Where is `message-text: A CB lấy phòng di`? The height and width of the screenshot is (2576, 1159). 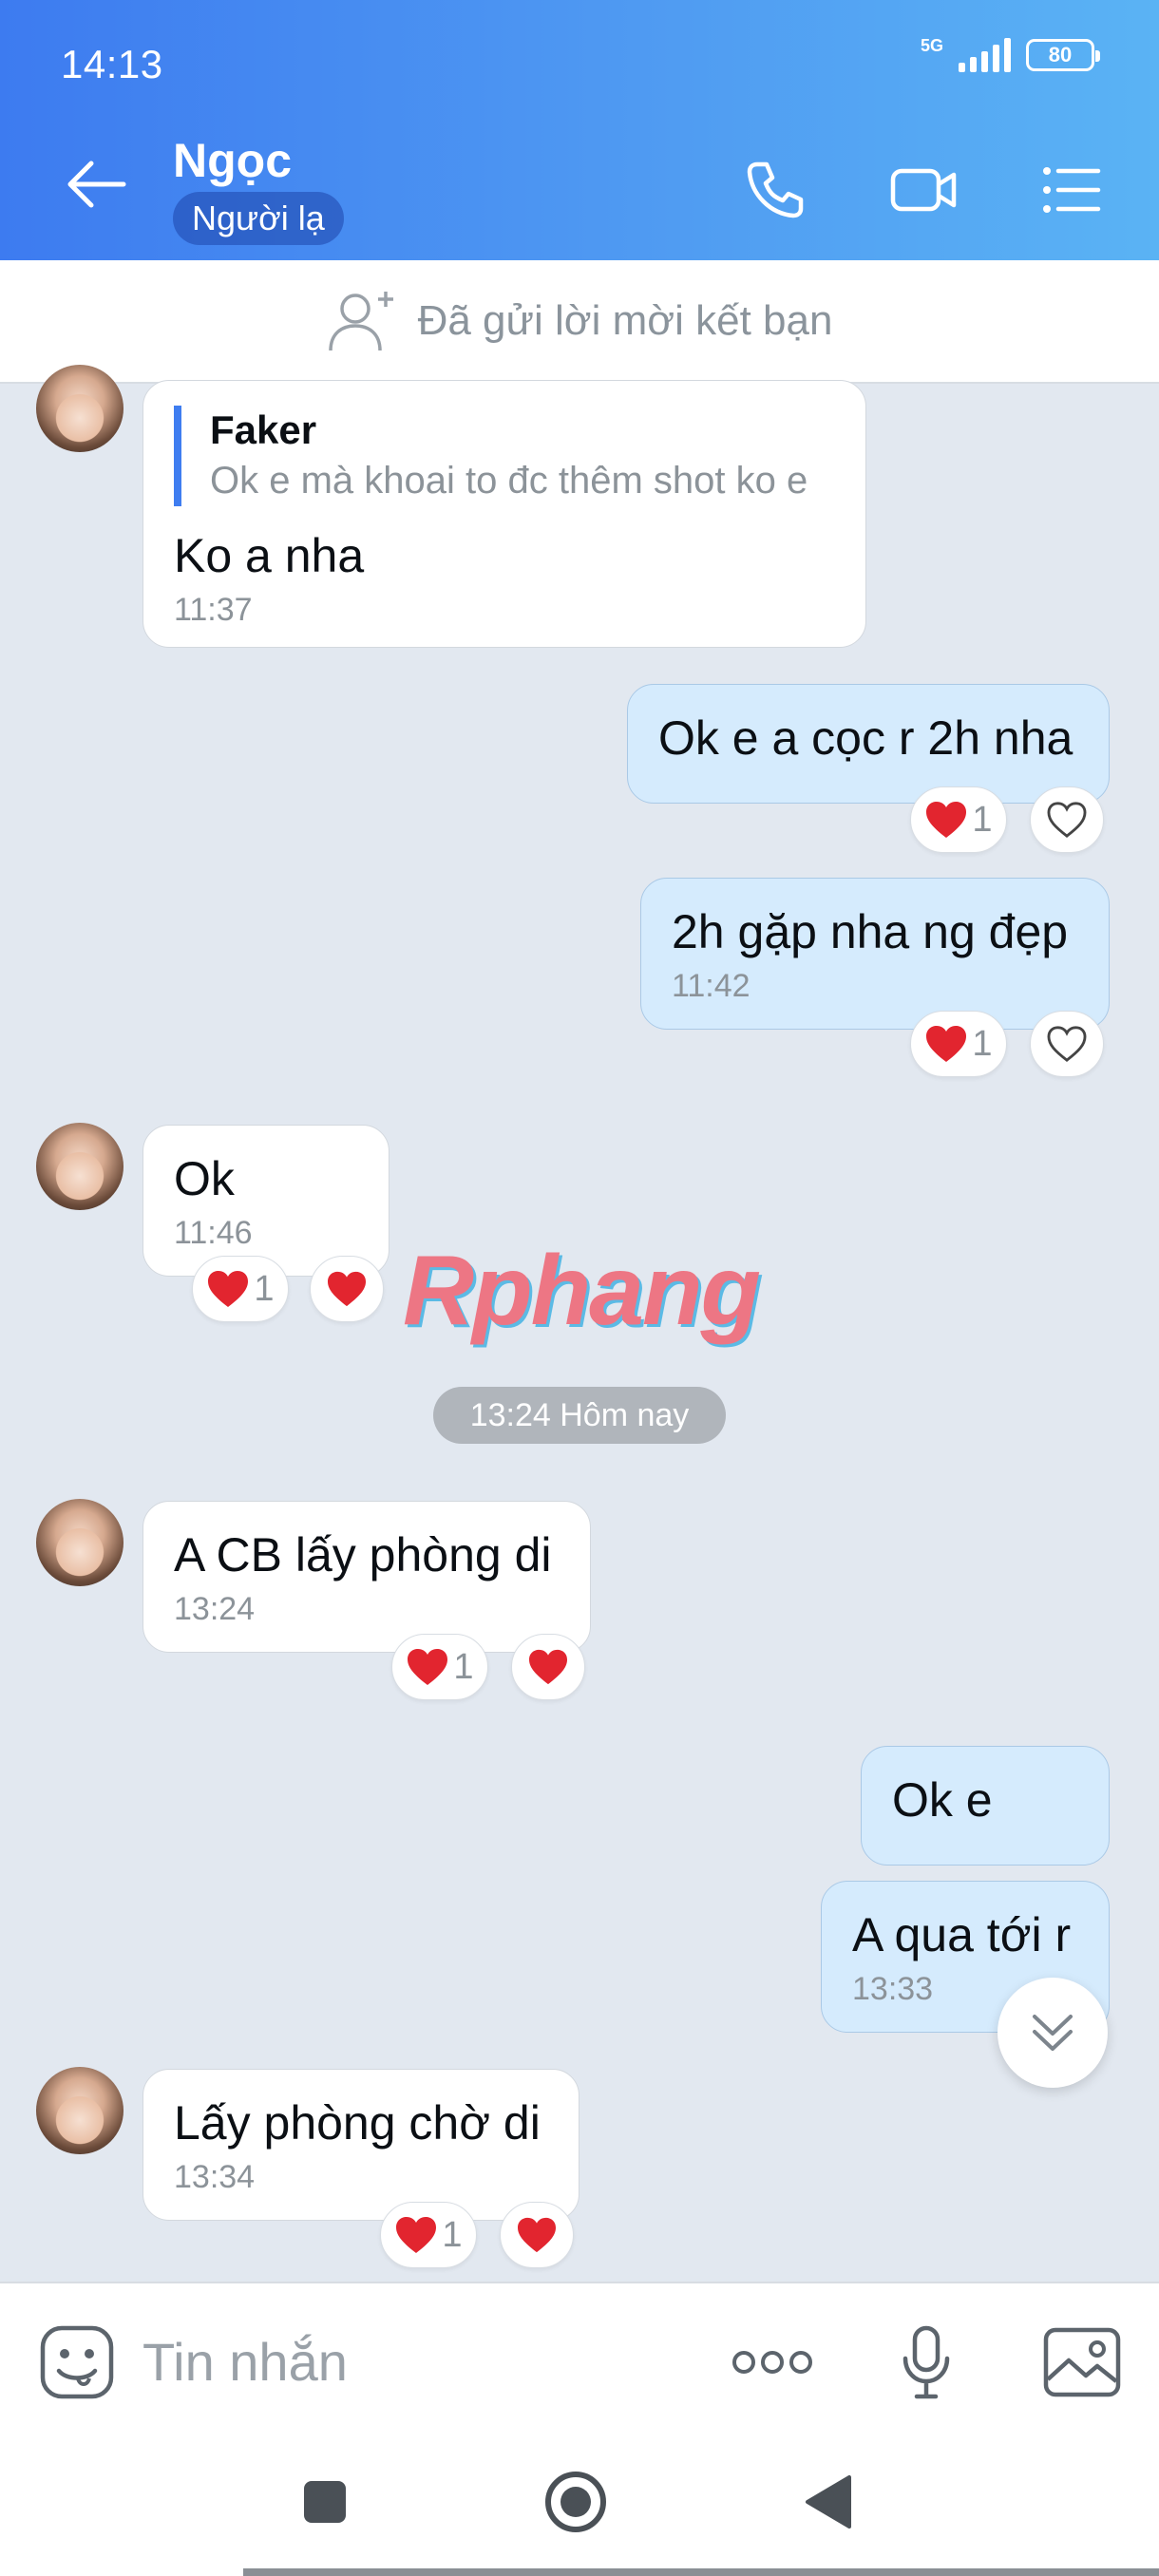
message-text: A CB lấy phòng di is located at coordinates (363, 1555).